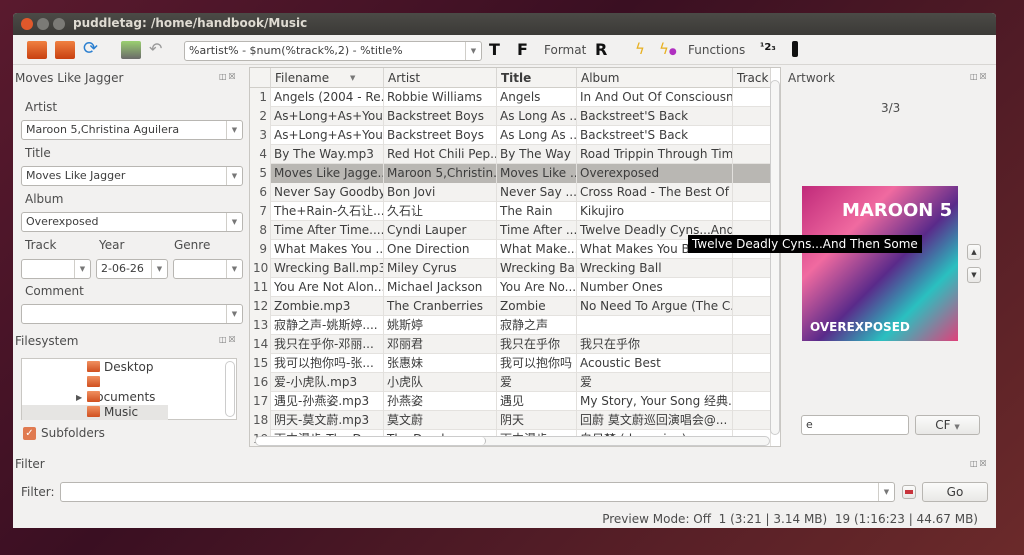 The width and height of the screenshot is (1024, 555). What do you see at coordinates (855, 425) in the screenshot?
I see `artwork-description-input: e` at bounding box center [855, 425].